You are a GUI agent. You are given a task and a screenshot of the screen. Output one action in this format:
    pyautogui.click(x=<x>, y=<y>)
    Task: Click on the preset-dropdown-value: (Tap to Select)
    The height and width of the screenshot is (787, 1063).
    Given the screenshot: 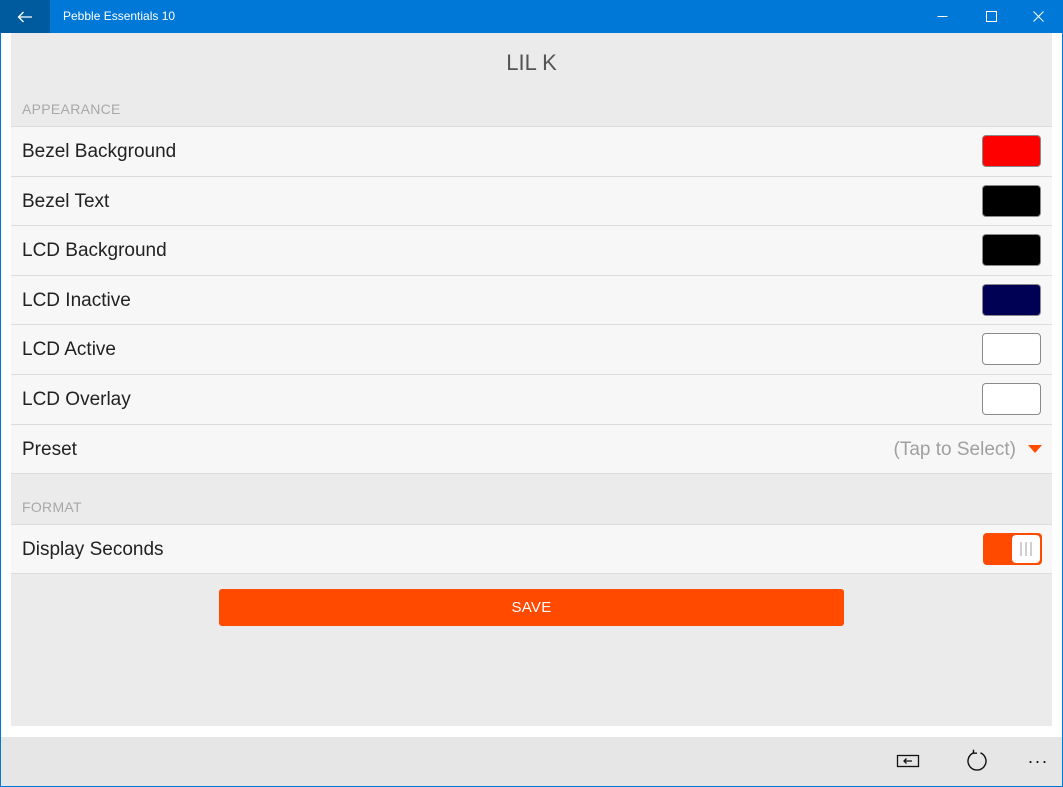 What is the action you would take?
    pyautogui.click(x=955, y=449)
    